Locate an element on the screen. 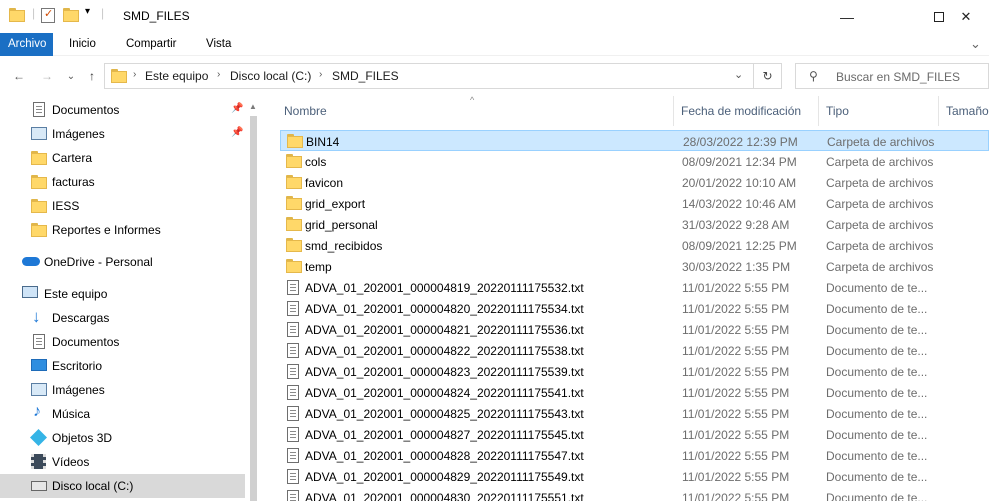 The image size is (989, 501). back-button: ← is located at coordinates (19, 76).